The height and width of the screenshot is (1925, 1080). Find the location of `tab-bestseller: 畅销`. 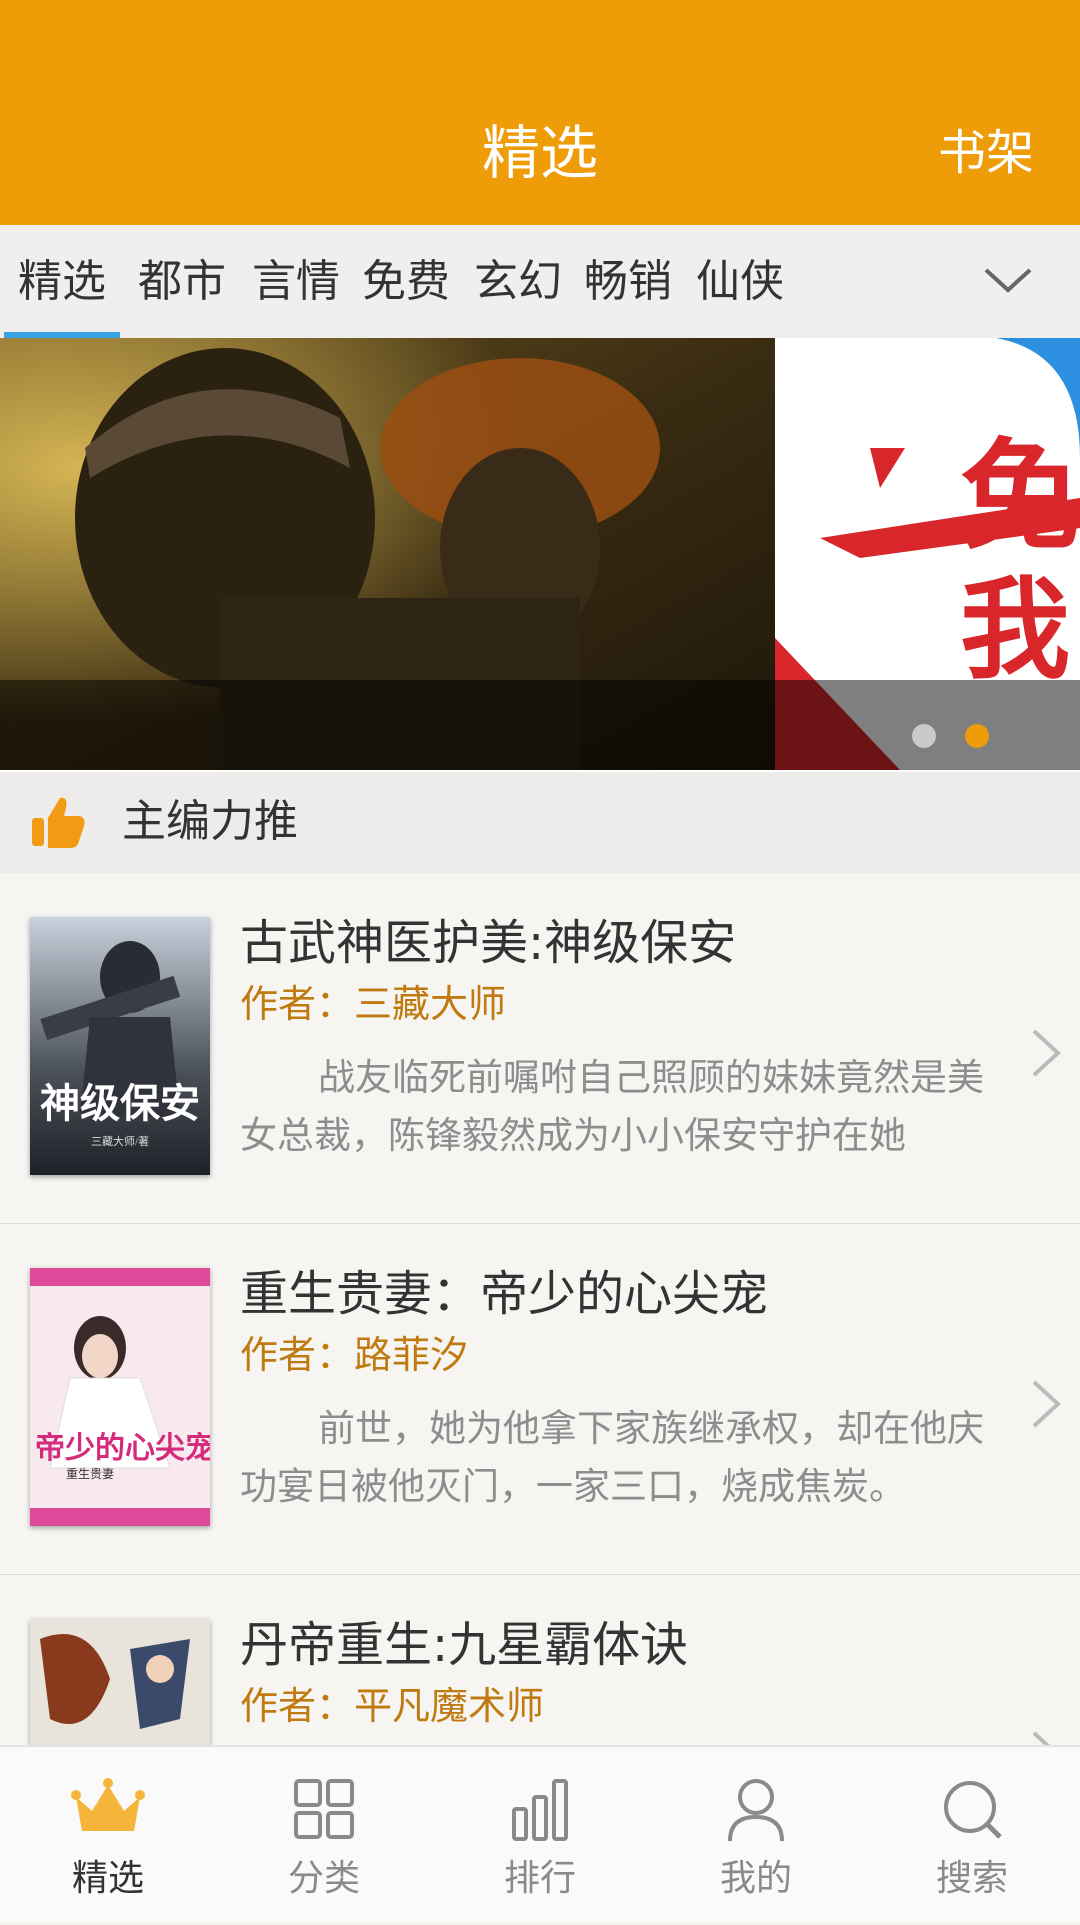

tab-bestseller: 畅销 is located at coordinates (628, 281).